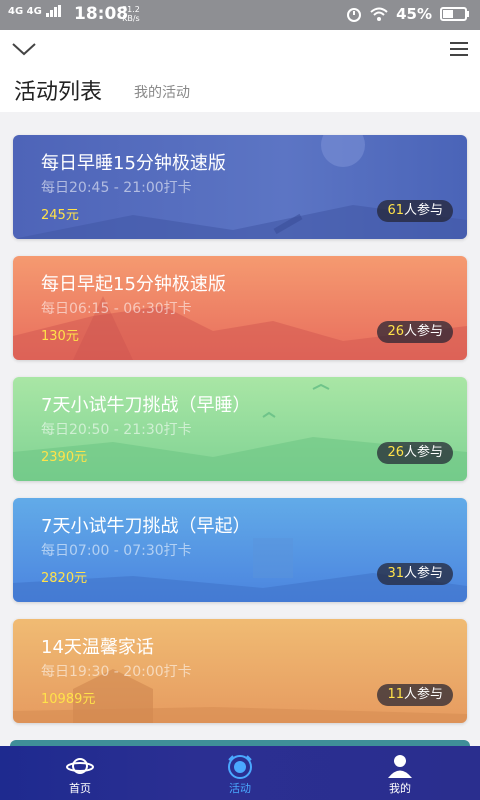 Image resolution: width=480 pixels, height=800 pixels. Describe the element at coordinates (58, 92) in the screenshot. I see `page-title: 活动列表` at that location.